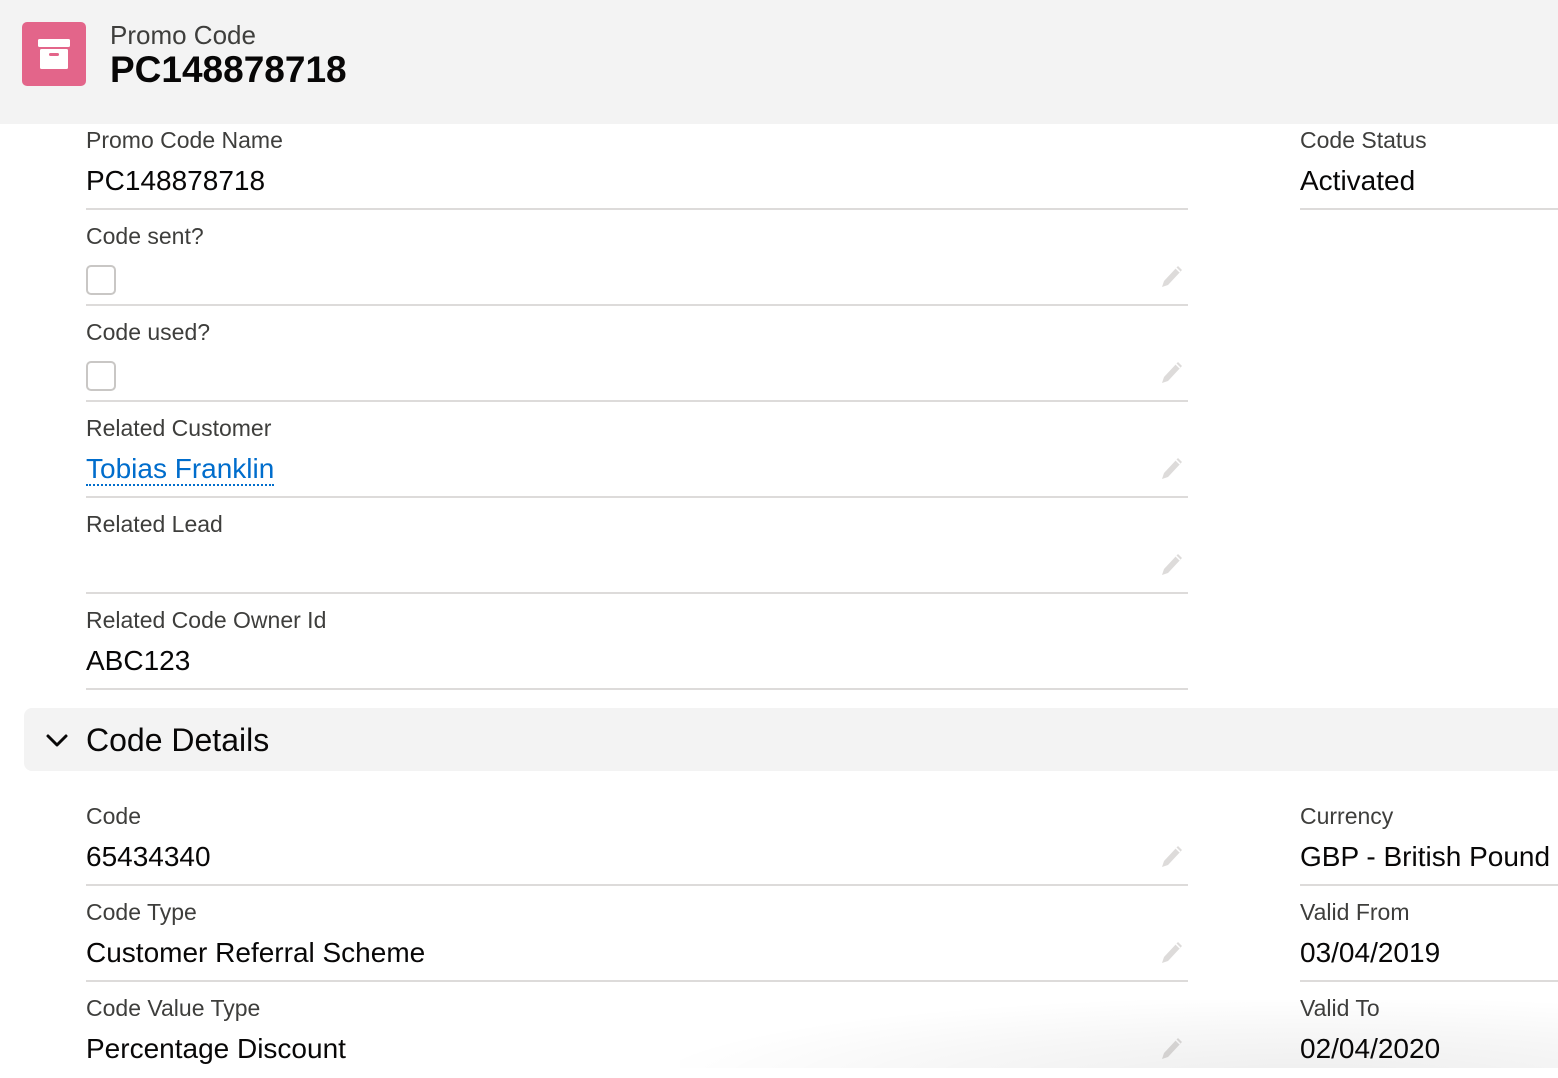 The image size is (1558, 1078). Describe the element at coordinates (228, 69) in the screenshot. I see `record-title: PC148878718` at that location.